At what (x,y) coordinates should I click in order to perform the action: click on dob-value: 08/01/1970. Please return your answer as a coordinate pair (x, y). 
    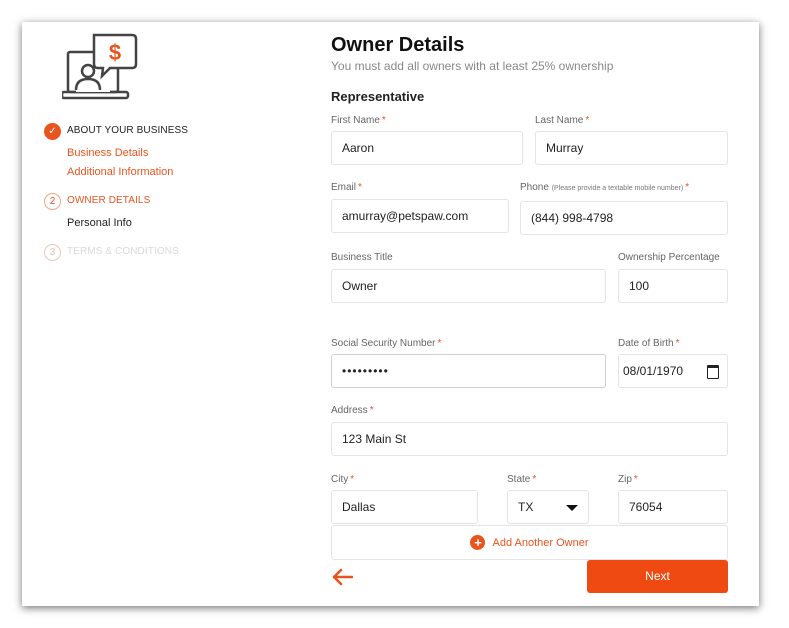
    Looking at the image, I should click on (653, 371).